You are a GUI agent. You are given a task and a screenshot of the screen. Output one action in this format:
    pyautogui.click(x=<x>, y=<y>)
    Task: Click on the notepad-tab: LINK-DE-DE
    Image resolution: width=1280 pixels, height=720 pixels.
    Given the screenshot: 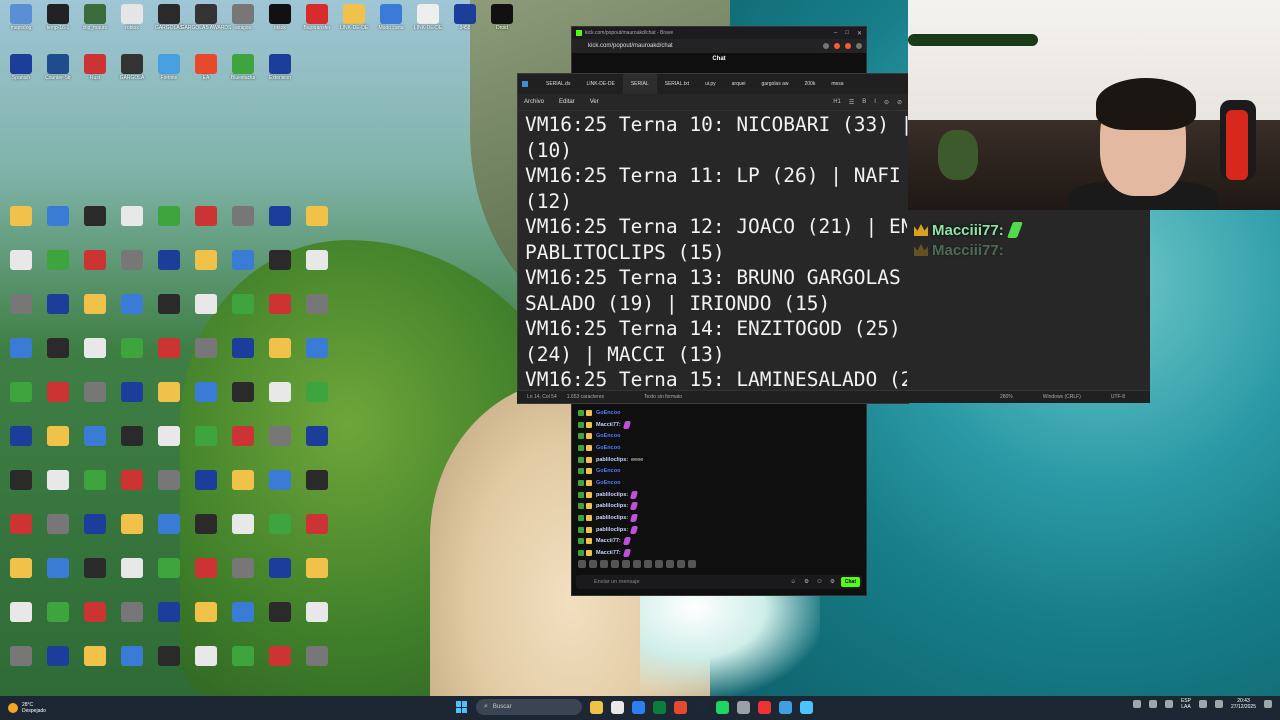 What is the action you would take?
    pyautogui.click(x=600, y=84)
    